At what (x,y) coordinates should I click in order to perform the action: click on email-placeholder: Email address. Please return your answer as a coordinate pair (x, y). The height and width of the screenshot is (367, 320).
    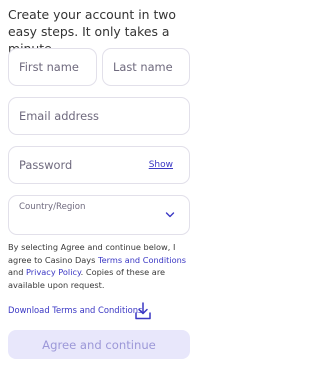
    Looking at the image, I should click on (59, 116).